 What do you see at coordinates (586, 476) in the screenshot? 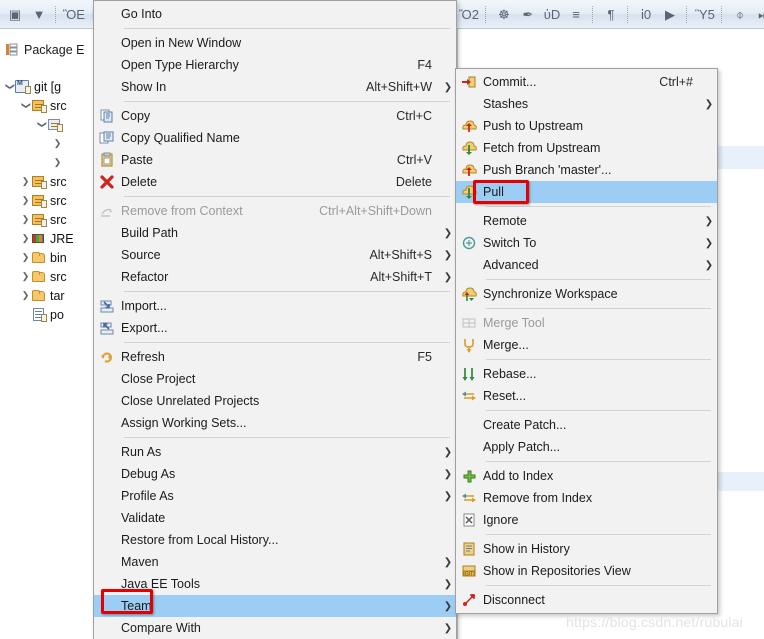
I see `menu-item-add-to-index: Add to Index ❯` at bounding box center [586, 476].